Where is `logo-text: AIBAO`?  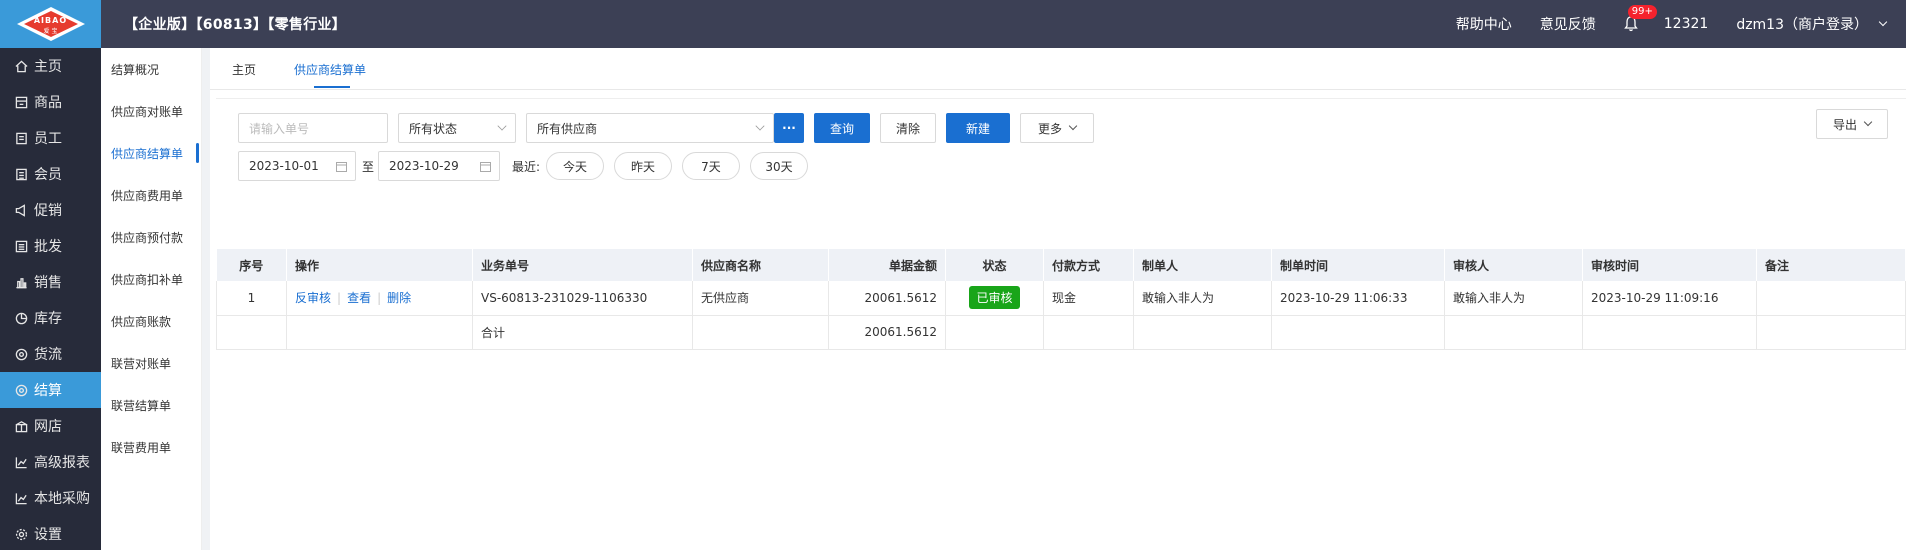
logo-text: AIBAO is located at coordinates (50, 20).